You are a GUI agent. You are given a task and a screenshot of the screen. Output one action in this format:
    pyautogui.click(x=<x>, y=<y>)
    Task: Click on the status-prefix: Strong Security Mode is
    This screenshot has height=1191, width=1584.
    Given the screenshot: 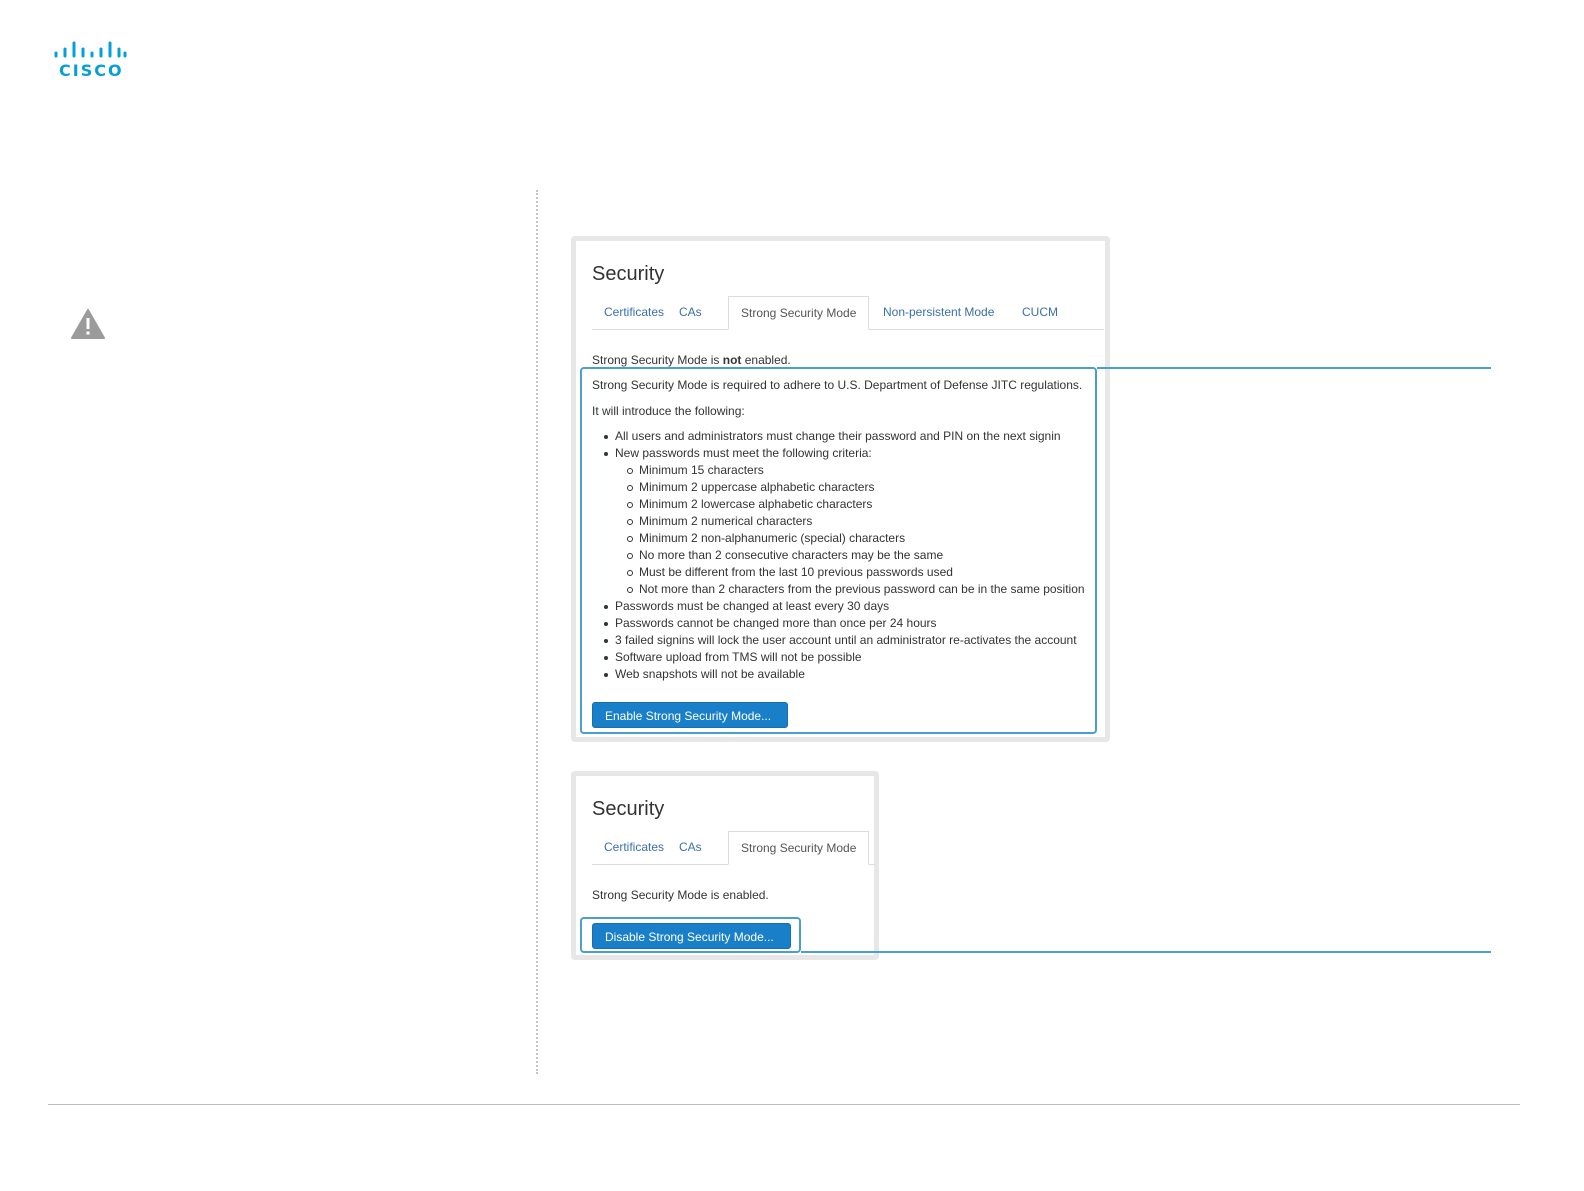 What is the action you would take?
    pyautogui.click(x=657, y=360)
    